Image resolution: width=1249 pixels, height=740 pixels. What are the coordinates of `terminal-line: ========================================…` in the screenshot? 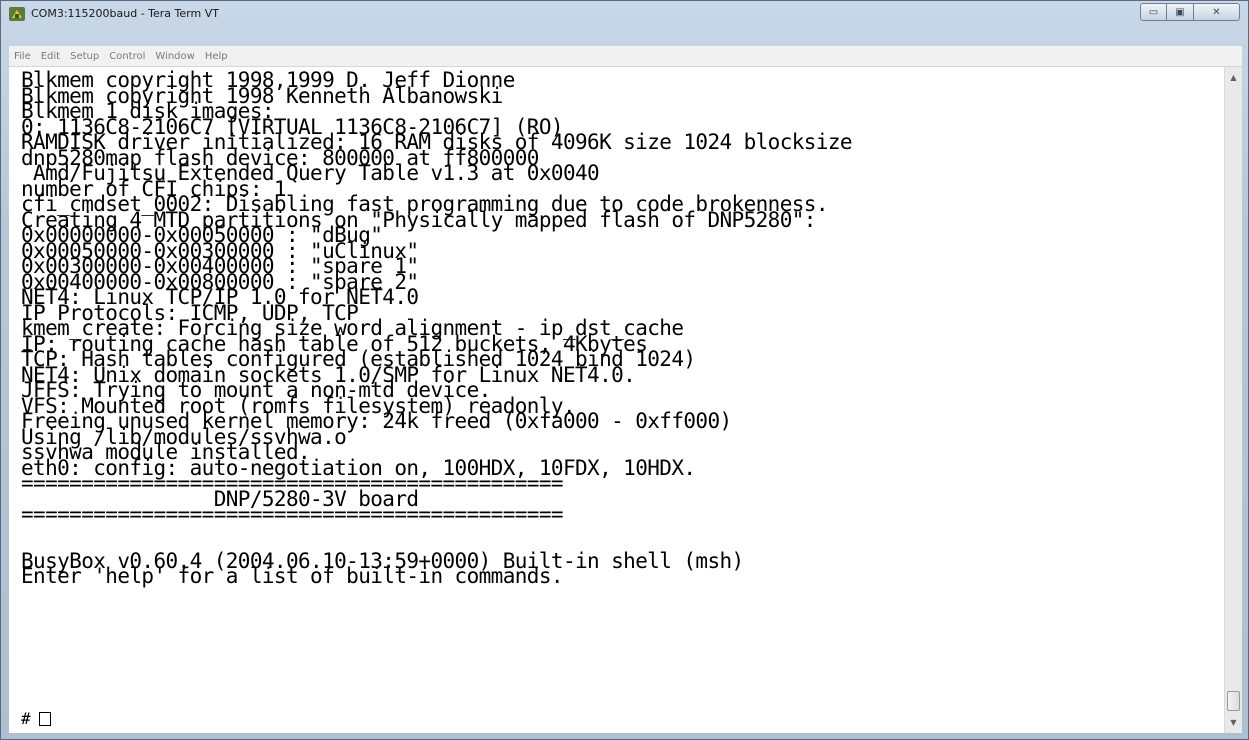 It's located at (292, 514).